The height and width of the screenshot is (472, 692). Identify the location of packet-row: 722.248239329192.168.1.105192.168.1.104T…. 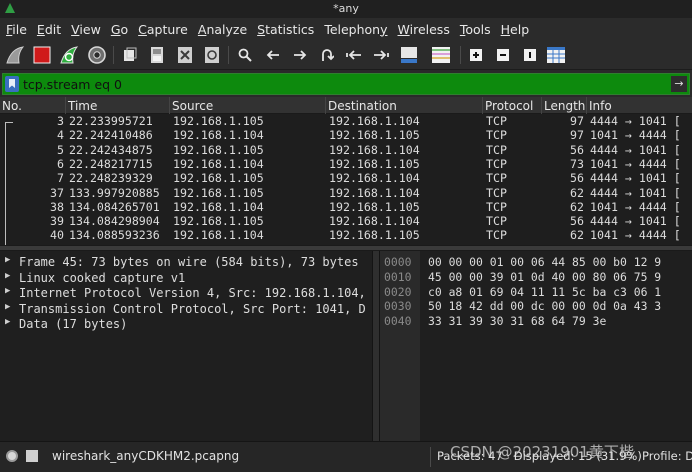
(346, 178).